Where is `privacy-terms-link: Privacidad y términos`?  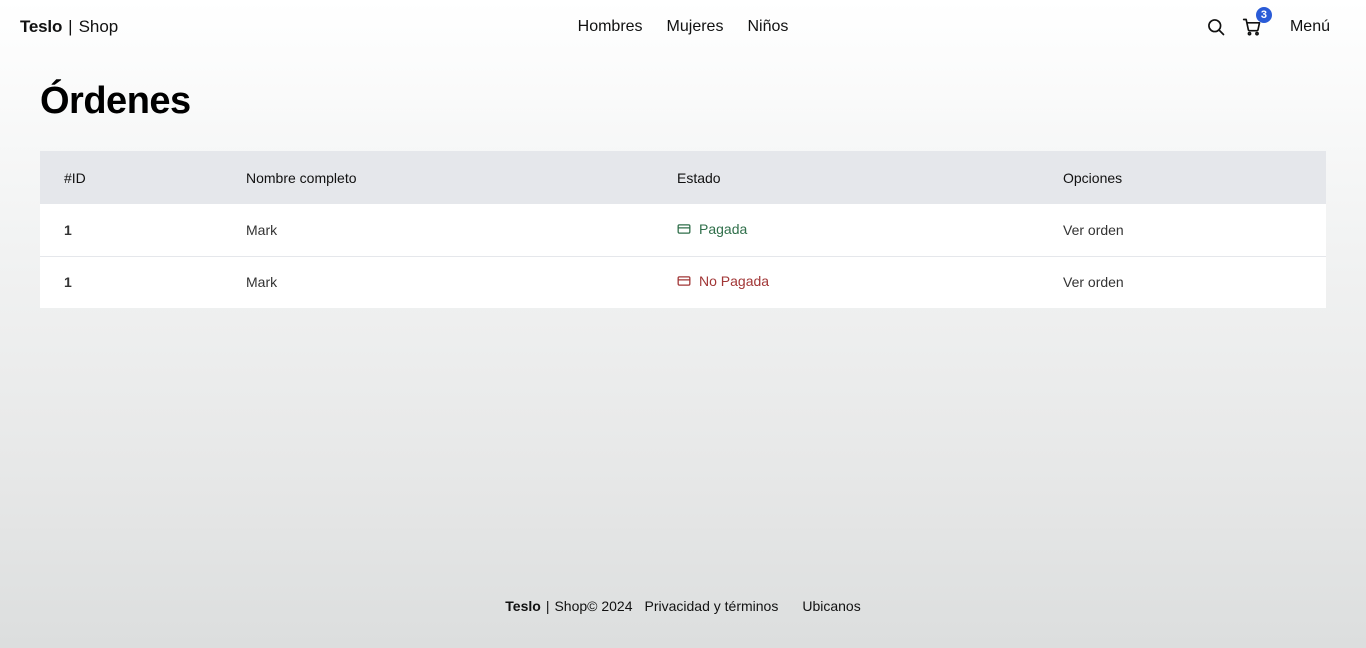 privacy-terms-link: Privacidad y términos is located at coordinates (712, 606).